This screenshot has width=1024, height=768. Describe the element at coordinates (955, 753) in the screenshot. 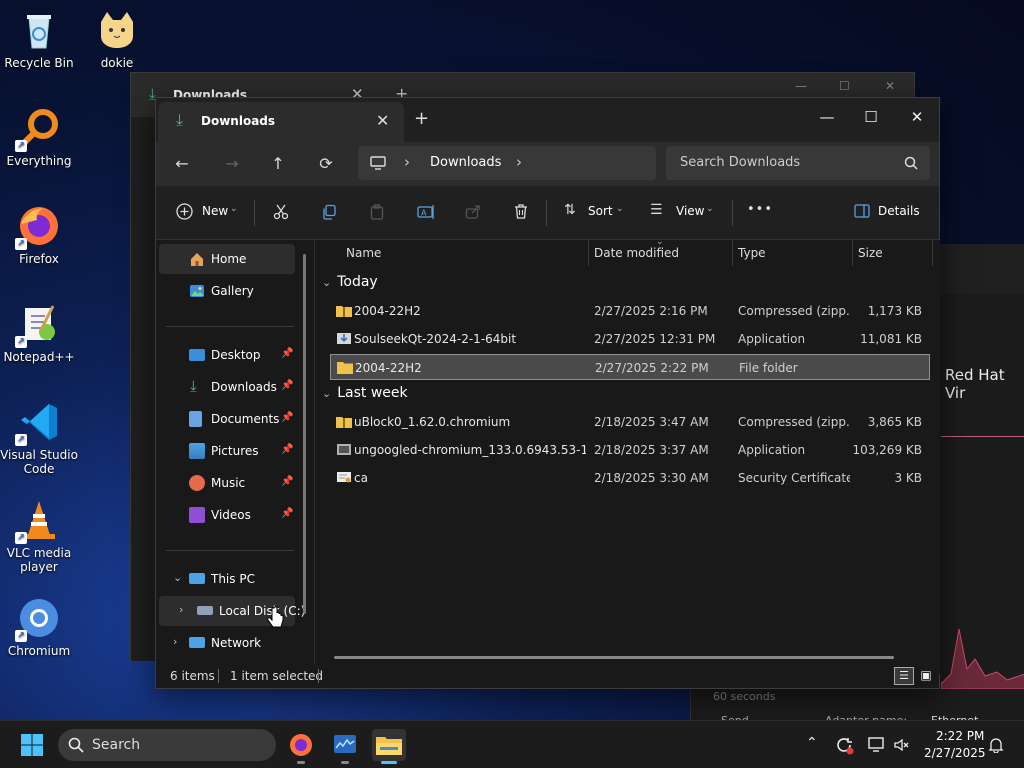

I see `clock-date: 2/27/2025` at that location.